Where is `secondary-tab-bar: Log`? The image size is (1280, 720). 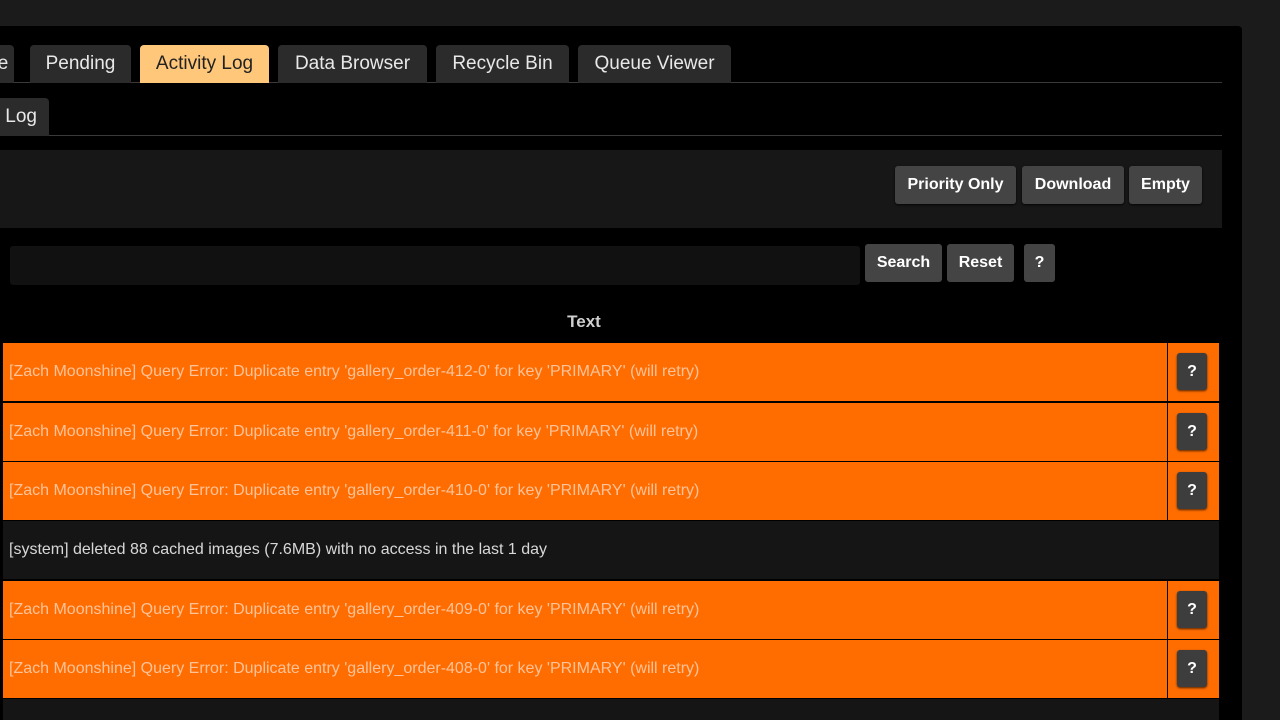 secondary-tab-bar: Log is located at coordinates (611, 117).